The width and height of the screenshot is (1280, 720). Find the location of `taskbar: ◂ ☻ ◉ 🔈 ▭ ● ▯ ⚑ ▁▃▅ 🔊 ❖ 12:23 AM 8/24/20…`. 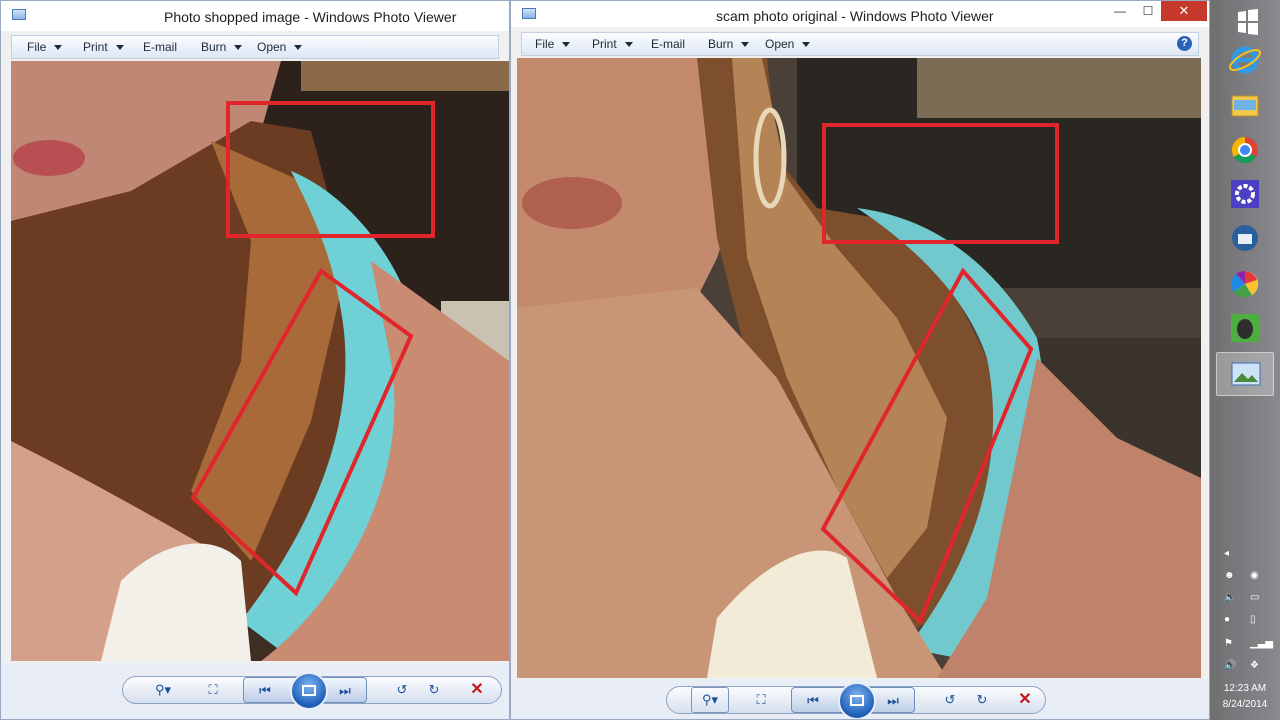

taskbar: ◂ ☻ ◉ 🔈 ▭ ● ▯ ⚑ ▁▃▅ 🔊 ❖ 12:23 AM 8/24/20… is located at coordinates (1245, 360).